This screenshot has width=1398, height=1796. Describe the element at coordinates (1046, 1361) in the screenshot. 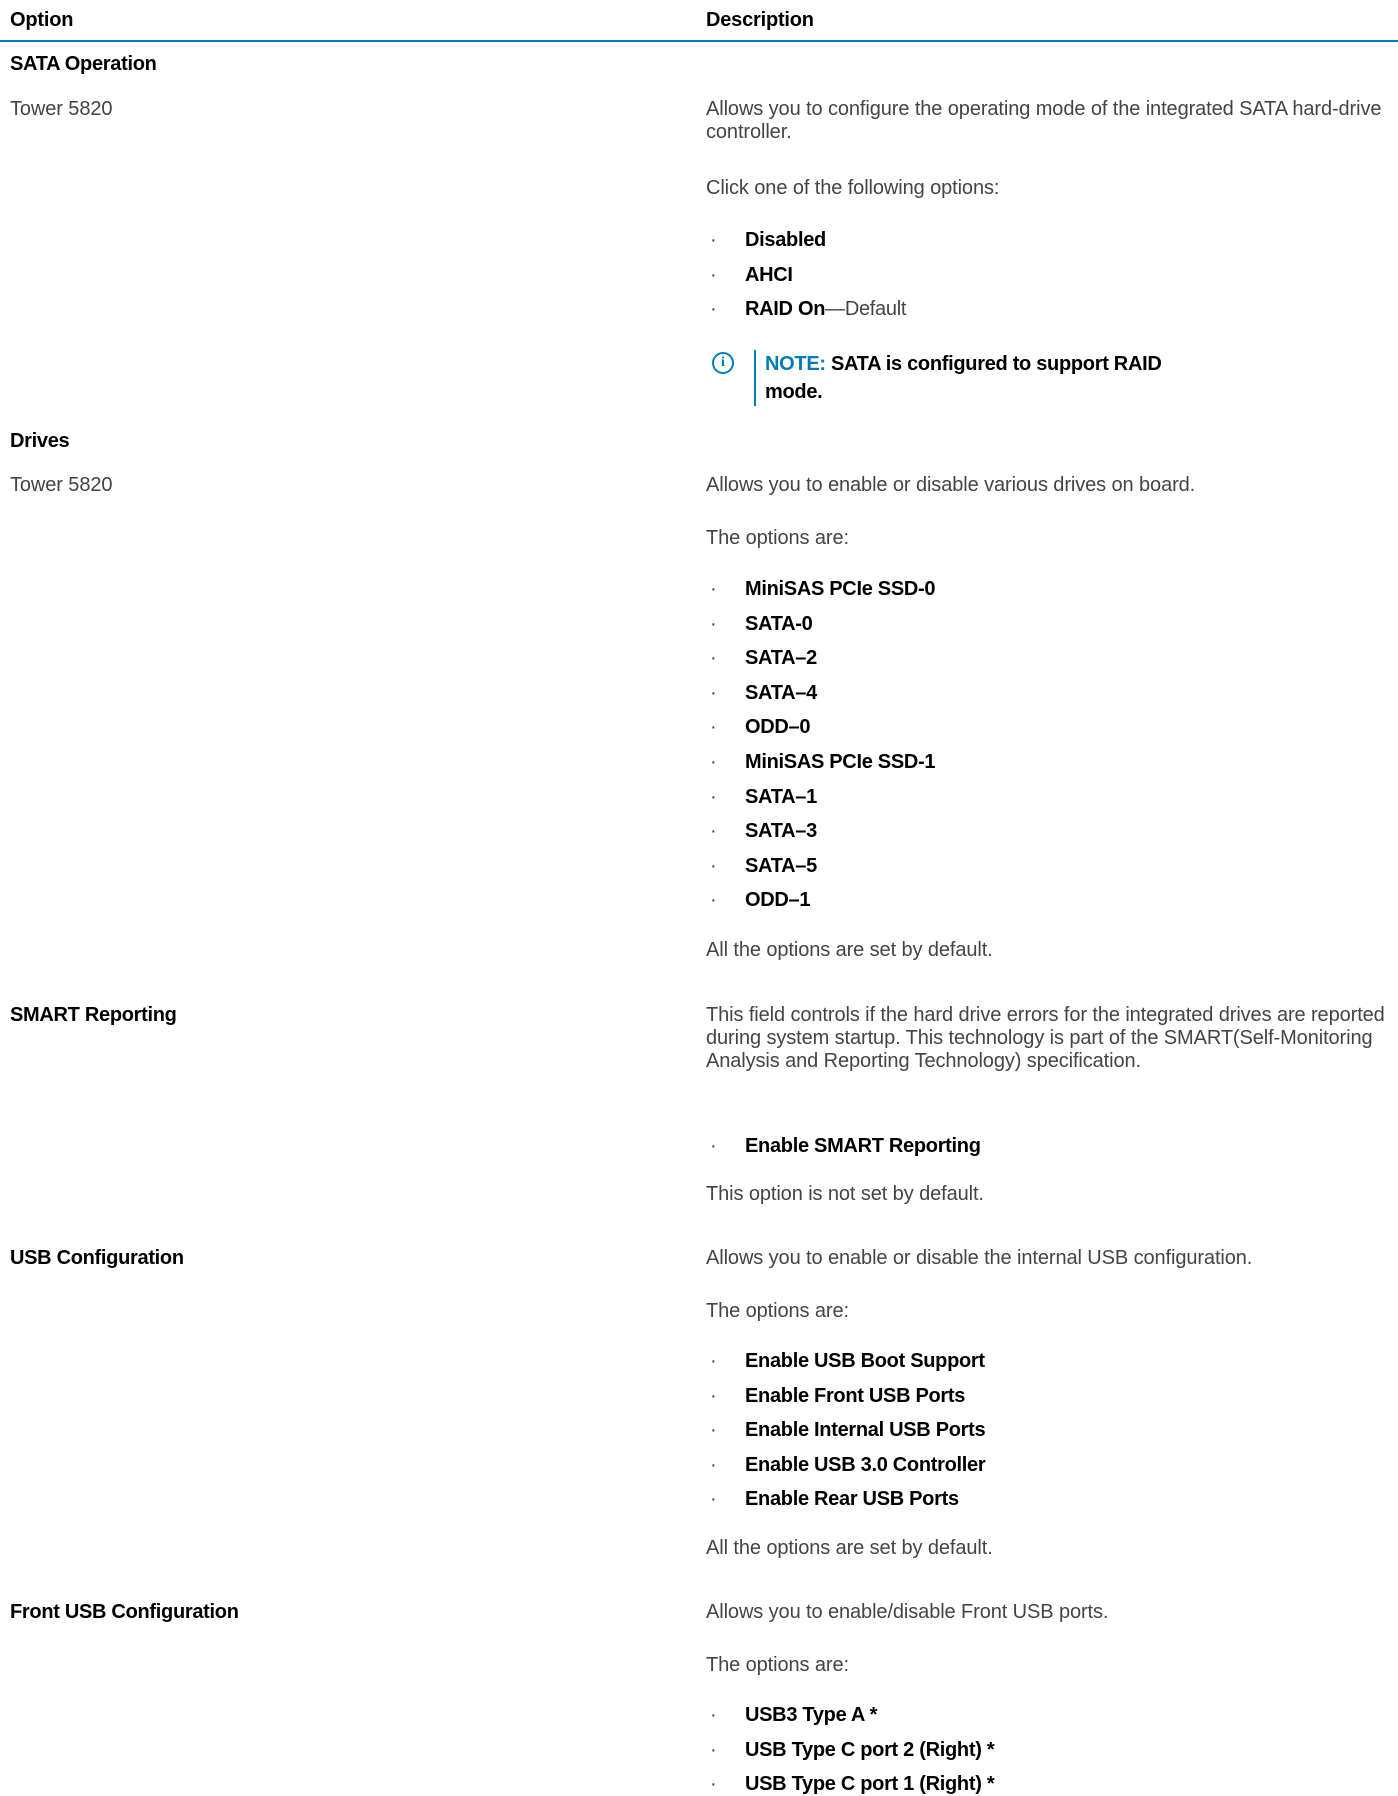

I see `list-item: · Enable USB Boot Support` at that location.